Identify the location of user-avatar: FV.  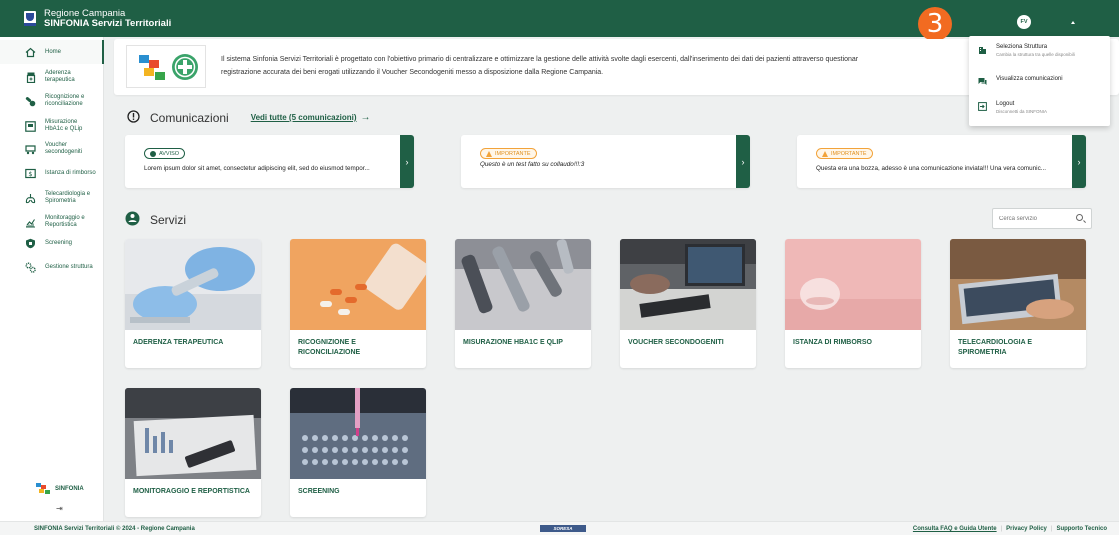
(1024, 22).